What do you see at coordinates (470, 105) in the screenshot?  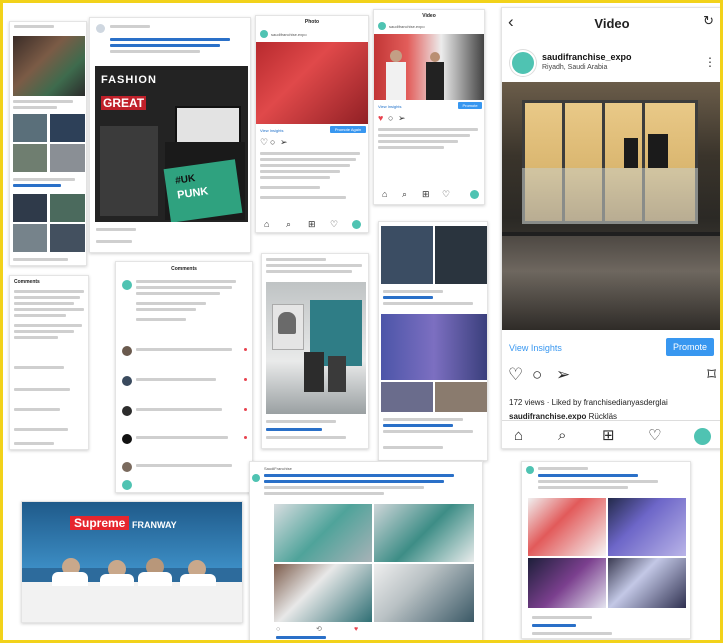 I see `video-small-promote: Promote` at bounding box center [470, 105].